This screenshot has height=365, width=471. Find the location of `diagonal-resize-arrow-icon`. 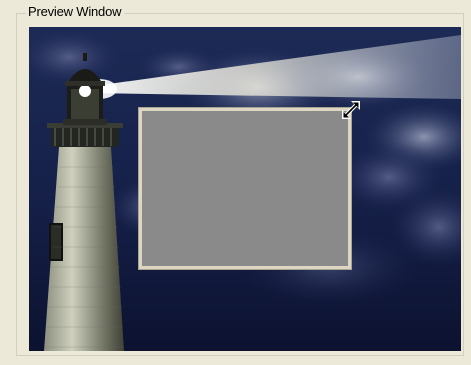

diagonal-resize-arrow-icon is located at coordinates (351, 110).